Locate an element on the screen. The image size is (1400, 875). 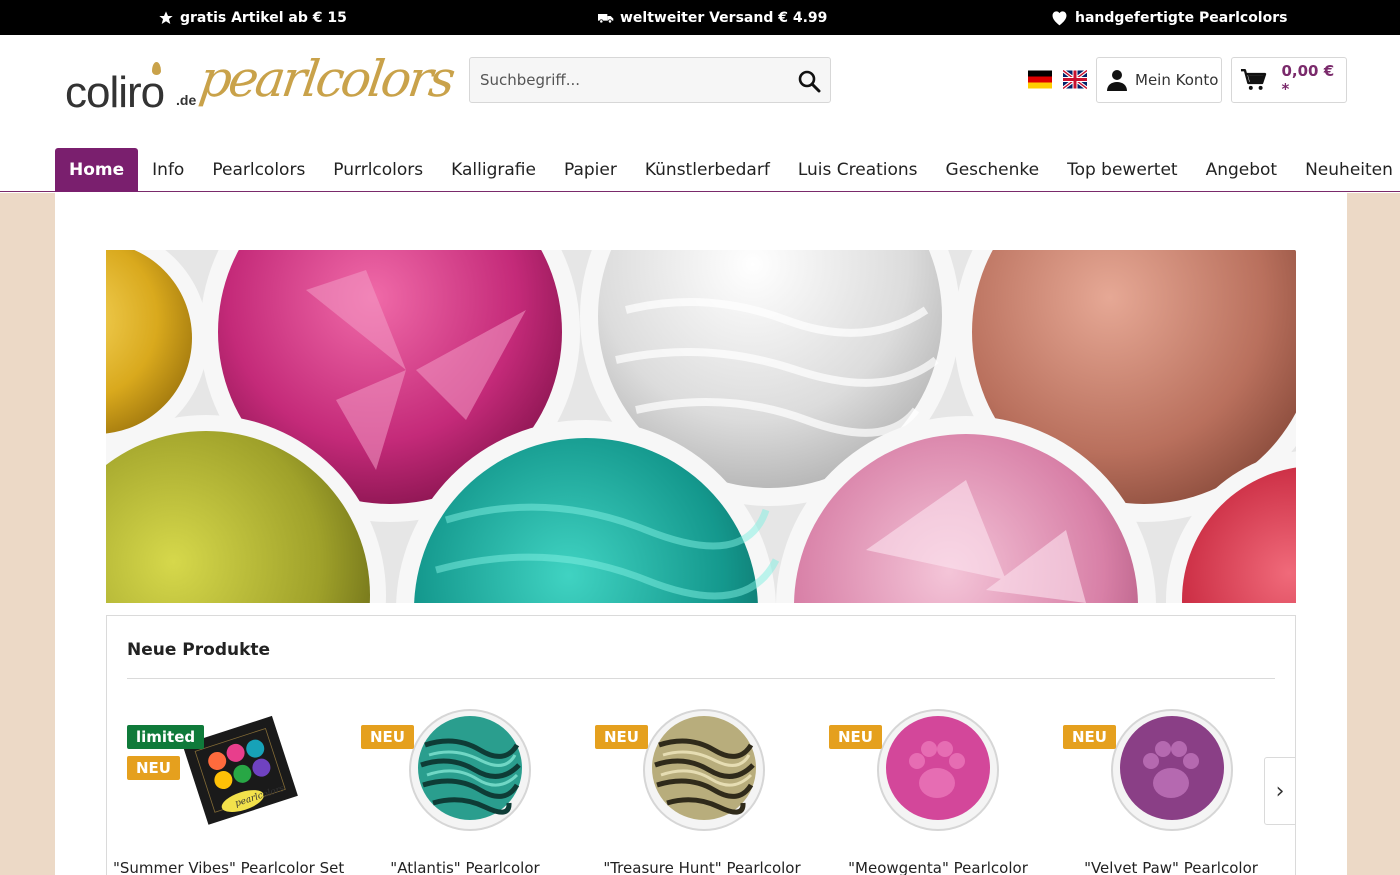
chevron-right-icon: › is located at coordinates (1280, 791).